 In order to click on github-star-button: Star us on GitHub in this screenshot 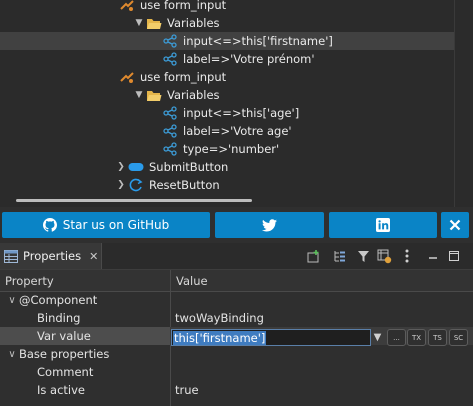, I will do `click(106, 225)`.